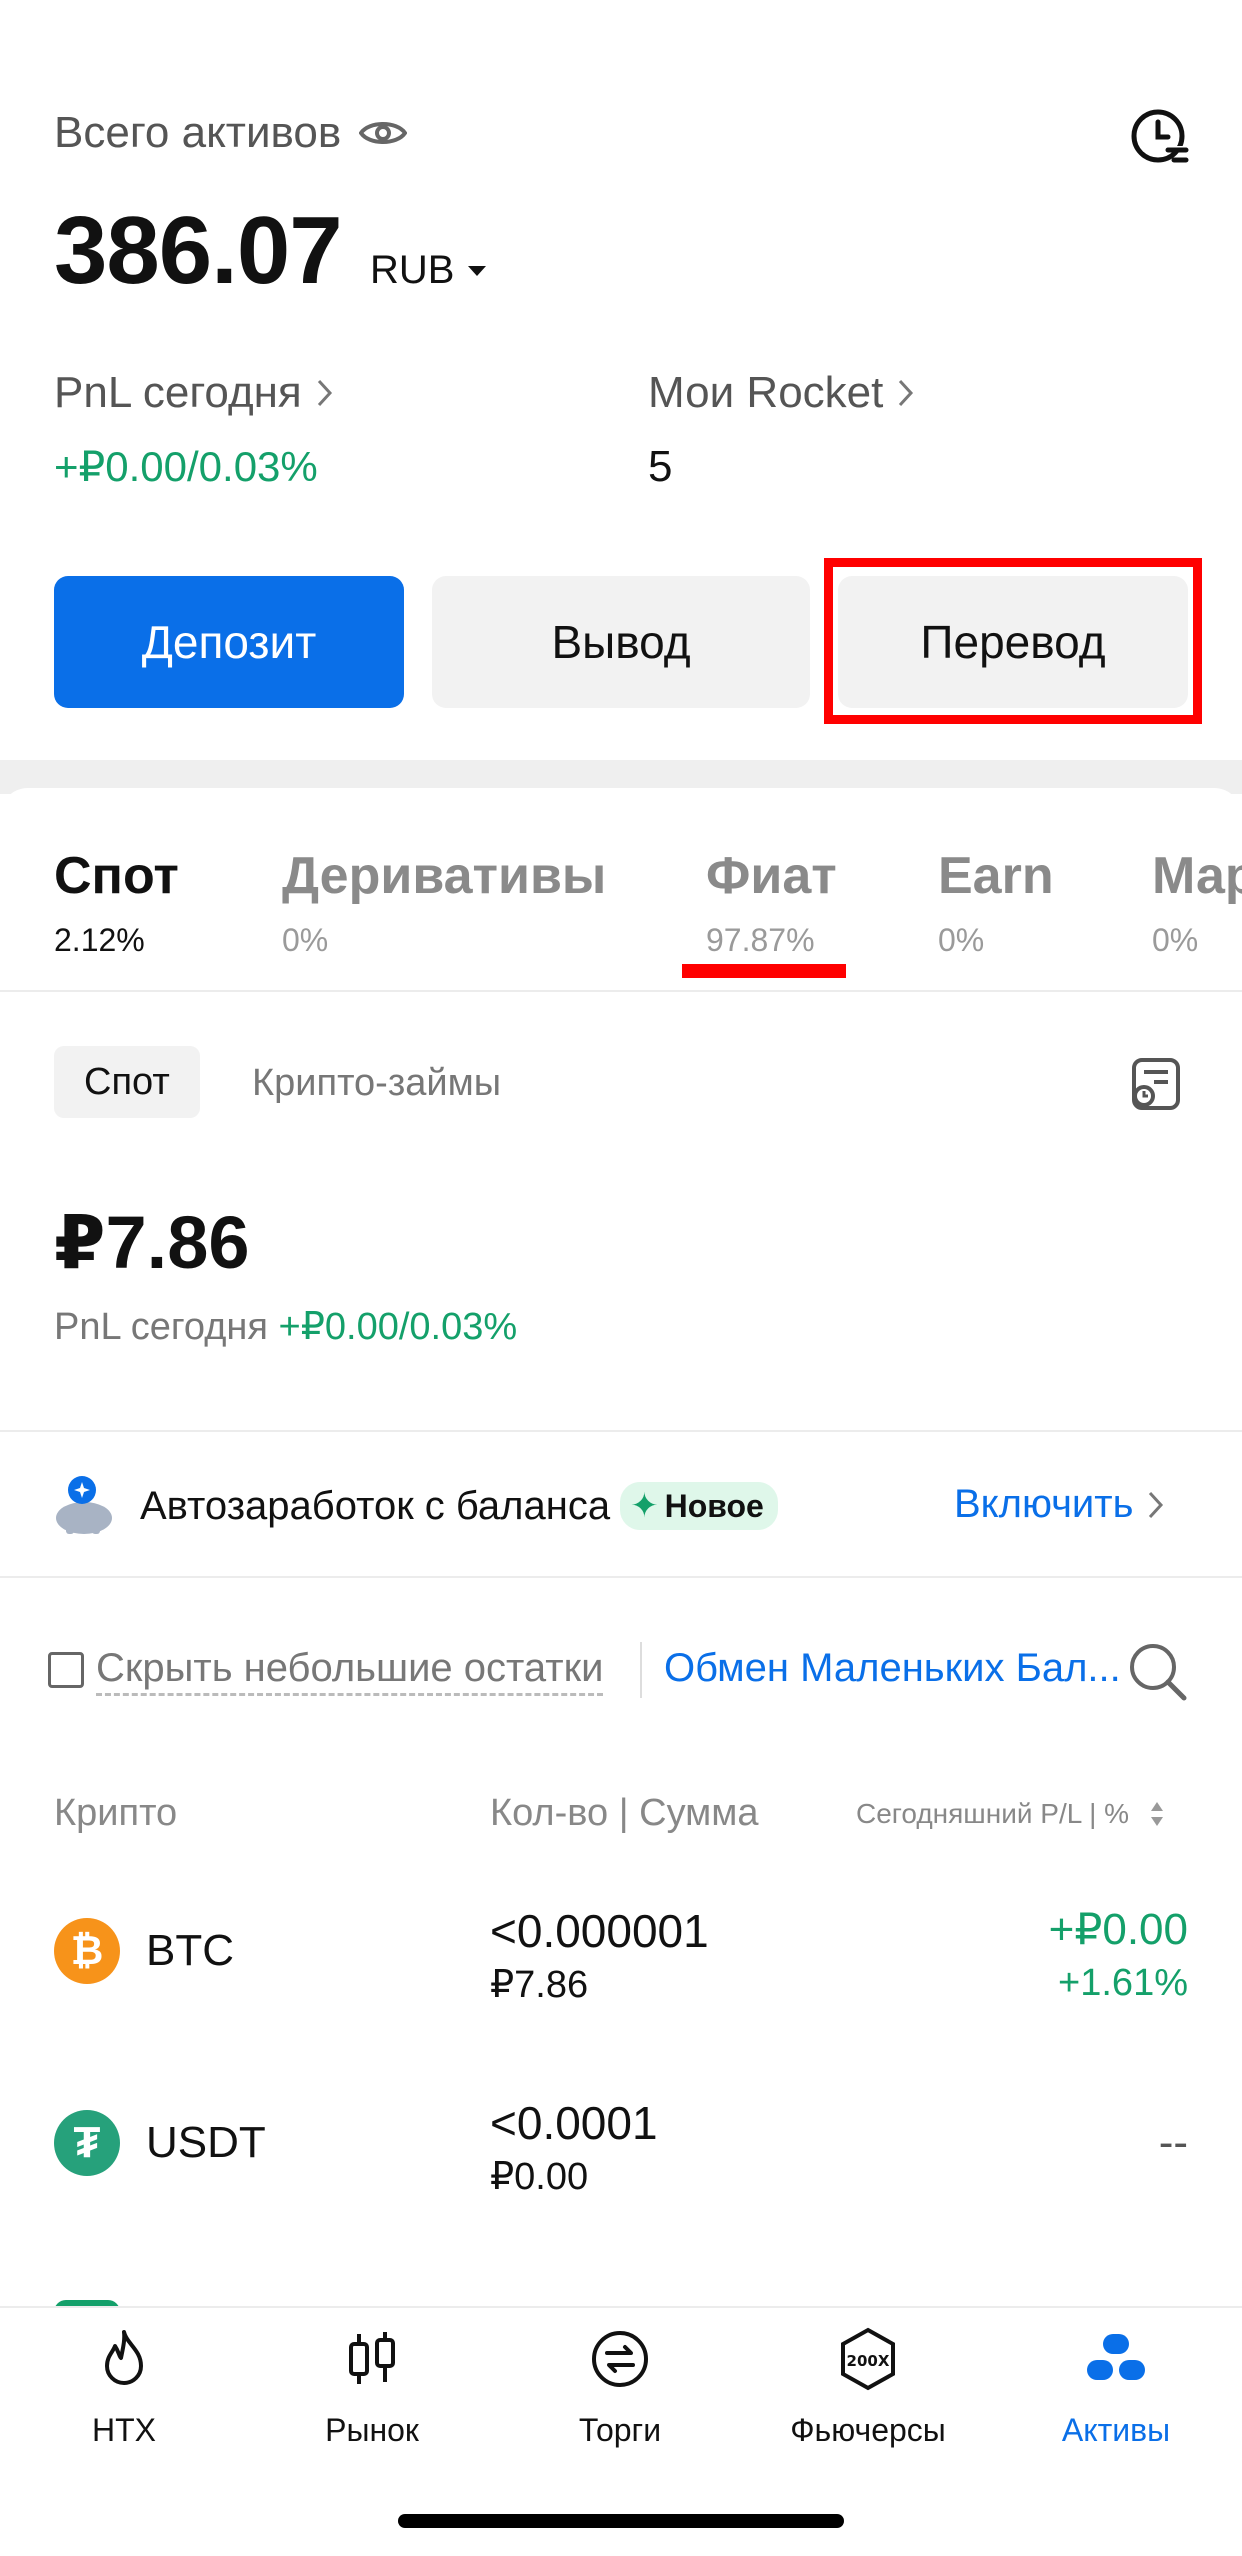  Describe the element at coordinates (1118, 1929) in the screenshot. I see `coin-pl: +₽0.00` at that location.